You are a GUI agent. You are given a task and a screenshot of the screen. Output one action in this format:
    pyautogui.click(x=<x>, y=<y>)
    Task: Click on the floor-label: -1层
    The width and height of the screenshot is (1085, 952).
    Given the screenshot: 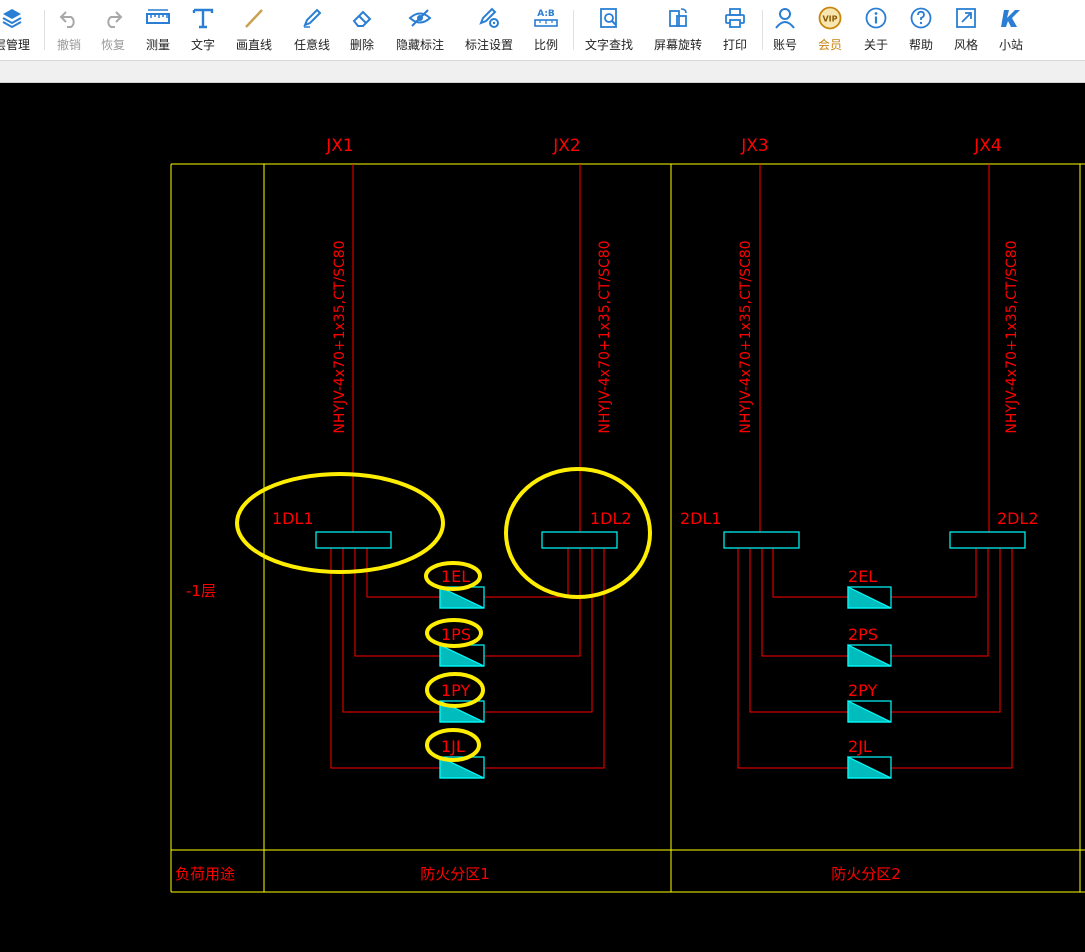 What is the action you would take?
    pyautogui.click(x=201, y=591)
    